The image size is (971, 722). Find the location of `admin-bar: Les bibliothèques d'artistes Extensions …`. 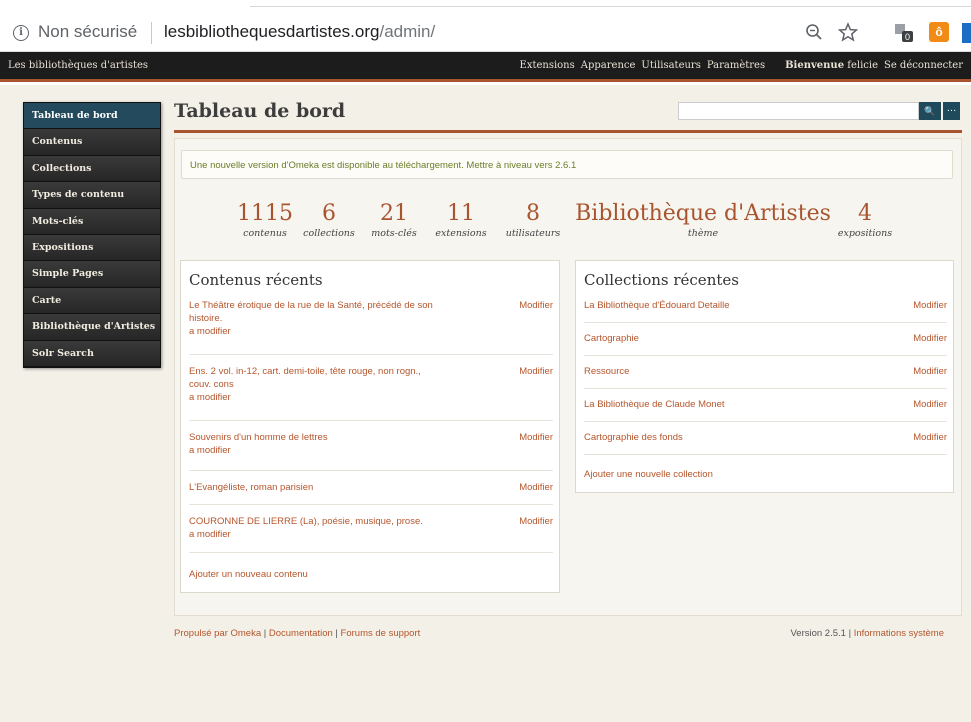

admin-bar: Les bibliothèques d'artistes Extensions … is located at coordinates (485, 67).